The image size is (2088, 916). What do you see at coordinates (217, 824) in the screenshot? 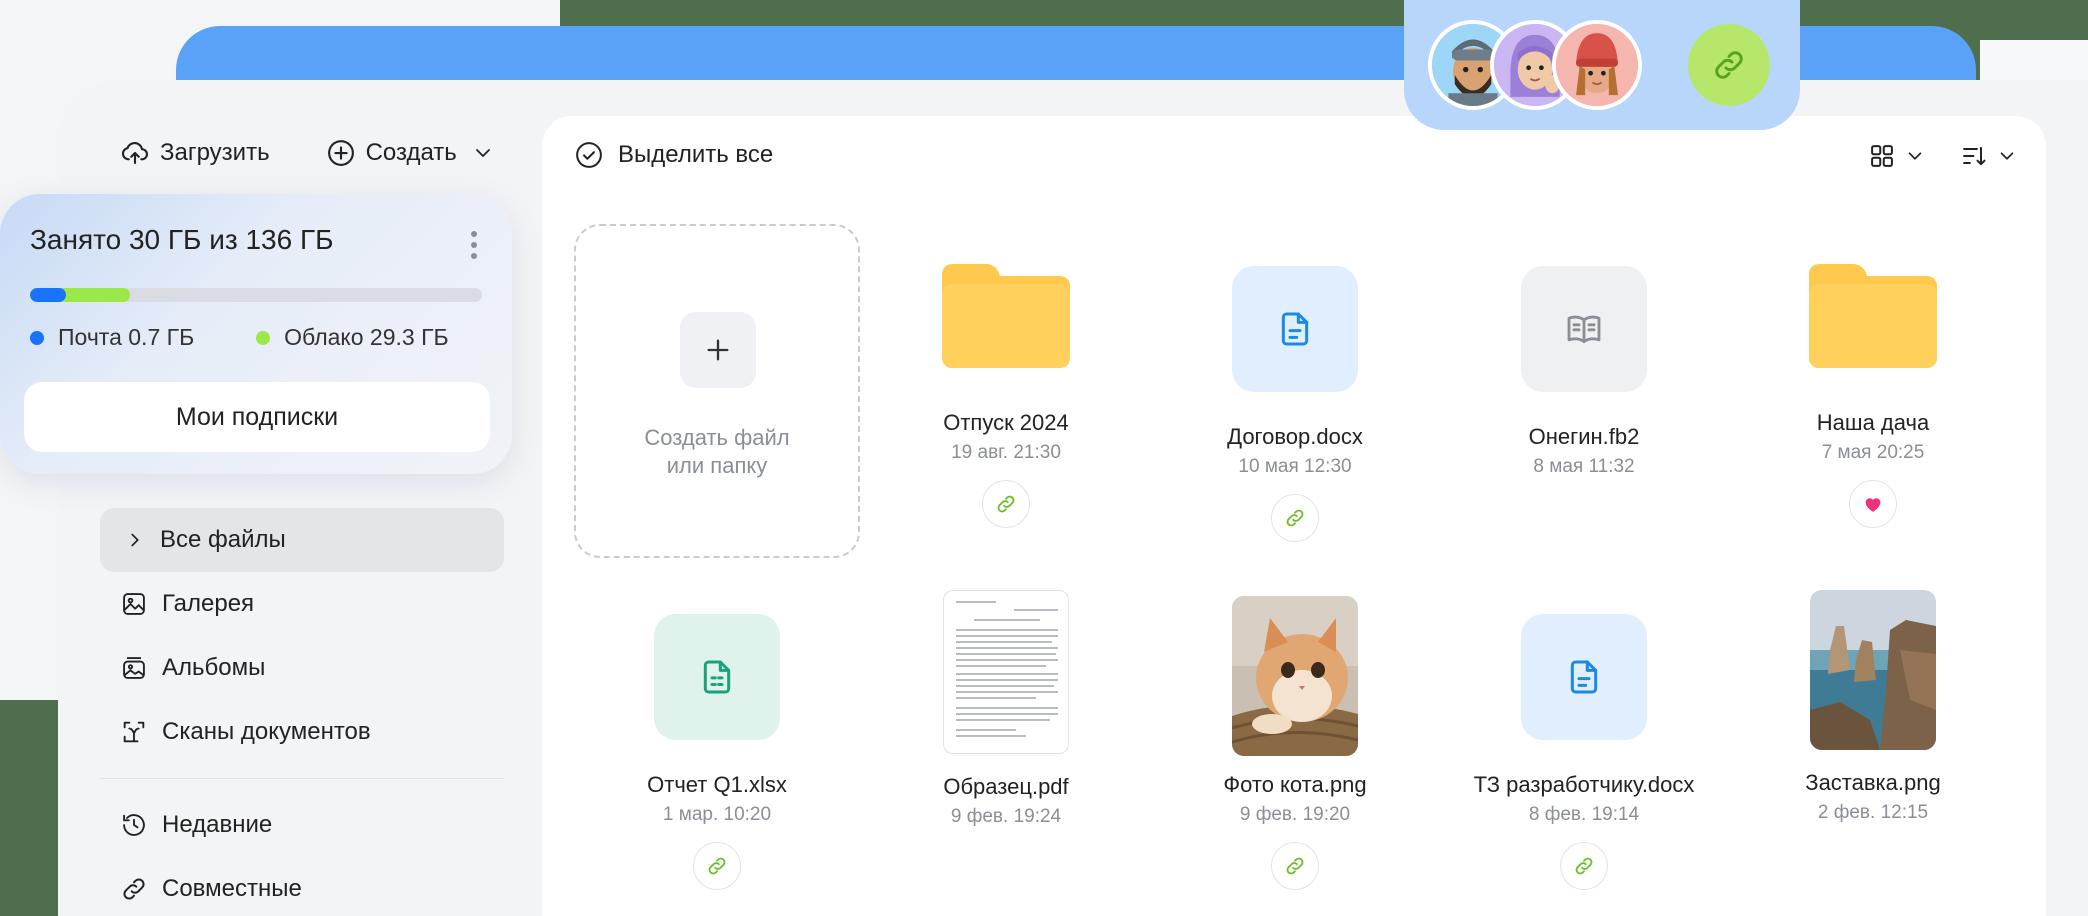
I see `sidebar-item-label: Недавние` at bounding box center [217, 824].